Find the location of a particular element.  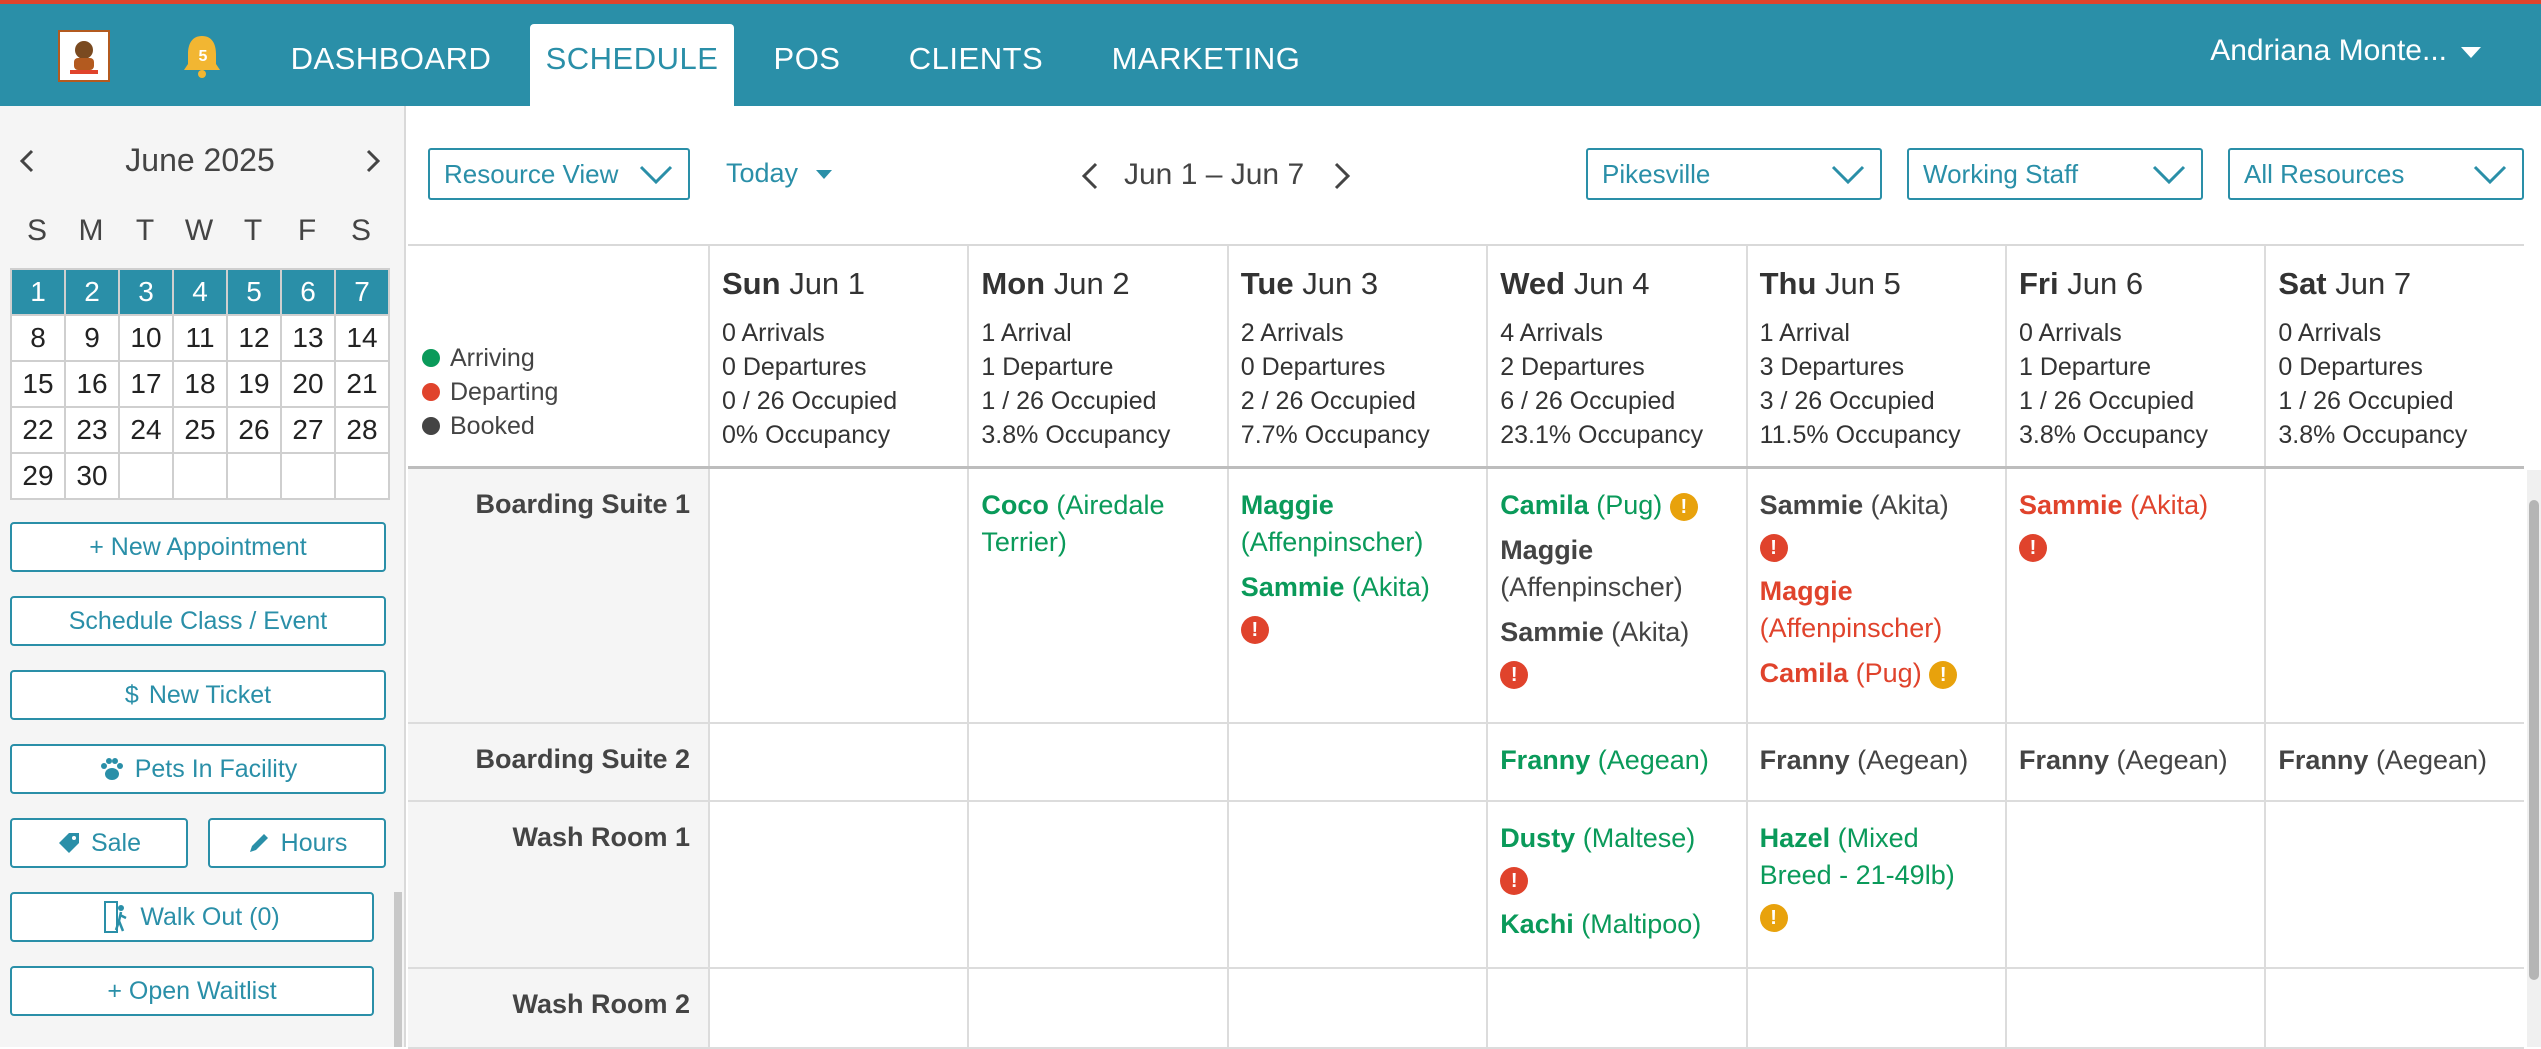

reservation-arriving: Camila (Pug) ! is located at coordinates (1617, 505).